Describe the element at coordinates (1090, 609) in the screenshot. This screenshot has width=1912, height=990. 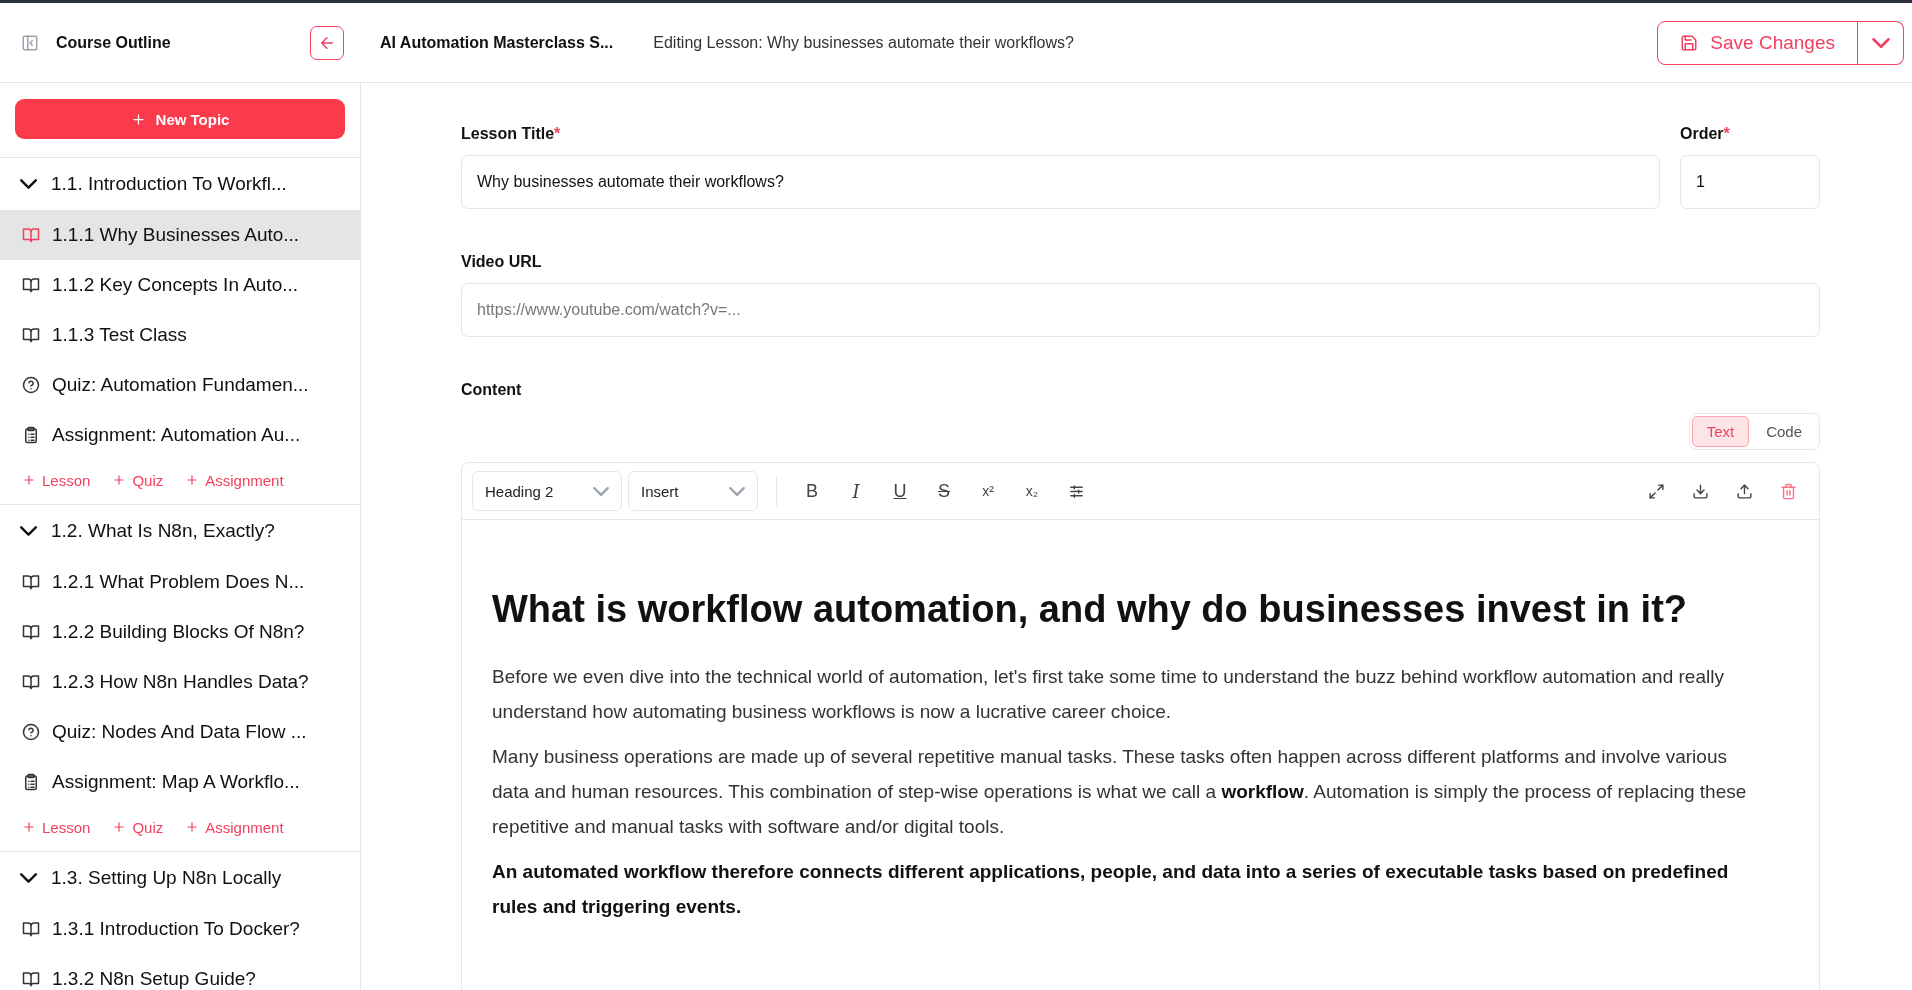
I see `content-heading: What is workflow automation, and why do businesses invest in it?` at that location.